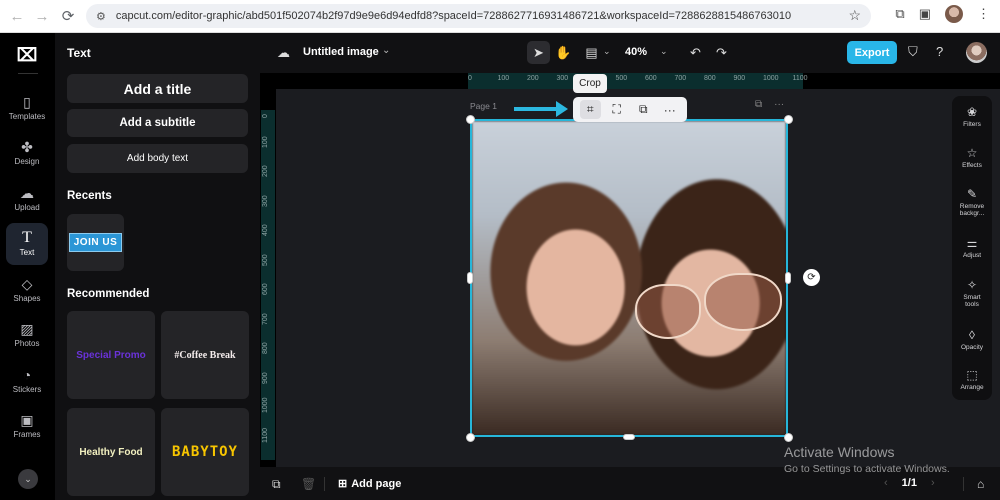 Image resolution: width=1000 pixels, height=500 pixels. Describe the element at coordinates (111, 355) in the screenshot. I see `recommended-template: Special Promo` at that location.